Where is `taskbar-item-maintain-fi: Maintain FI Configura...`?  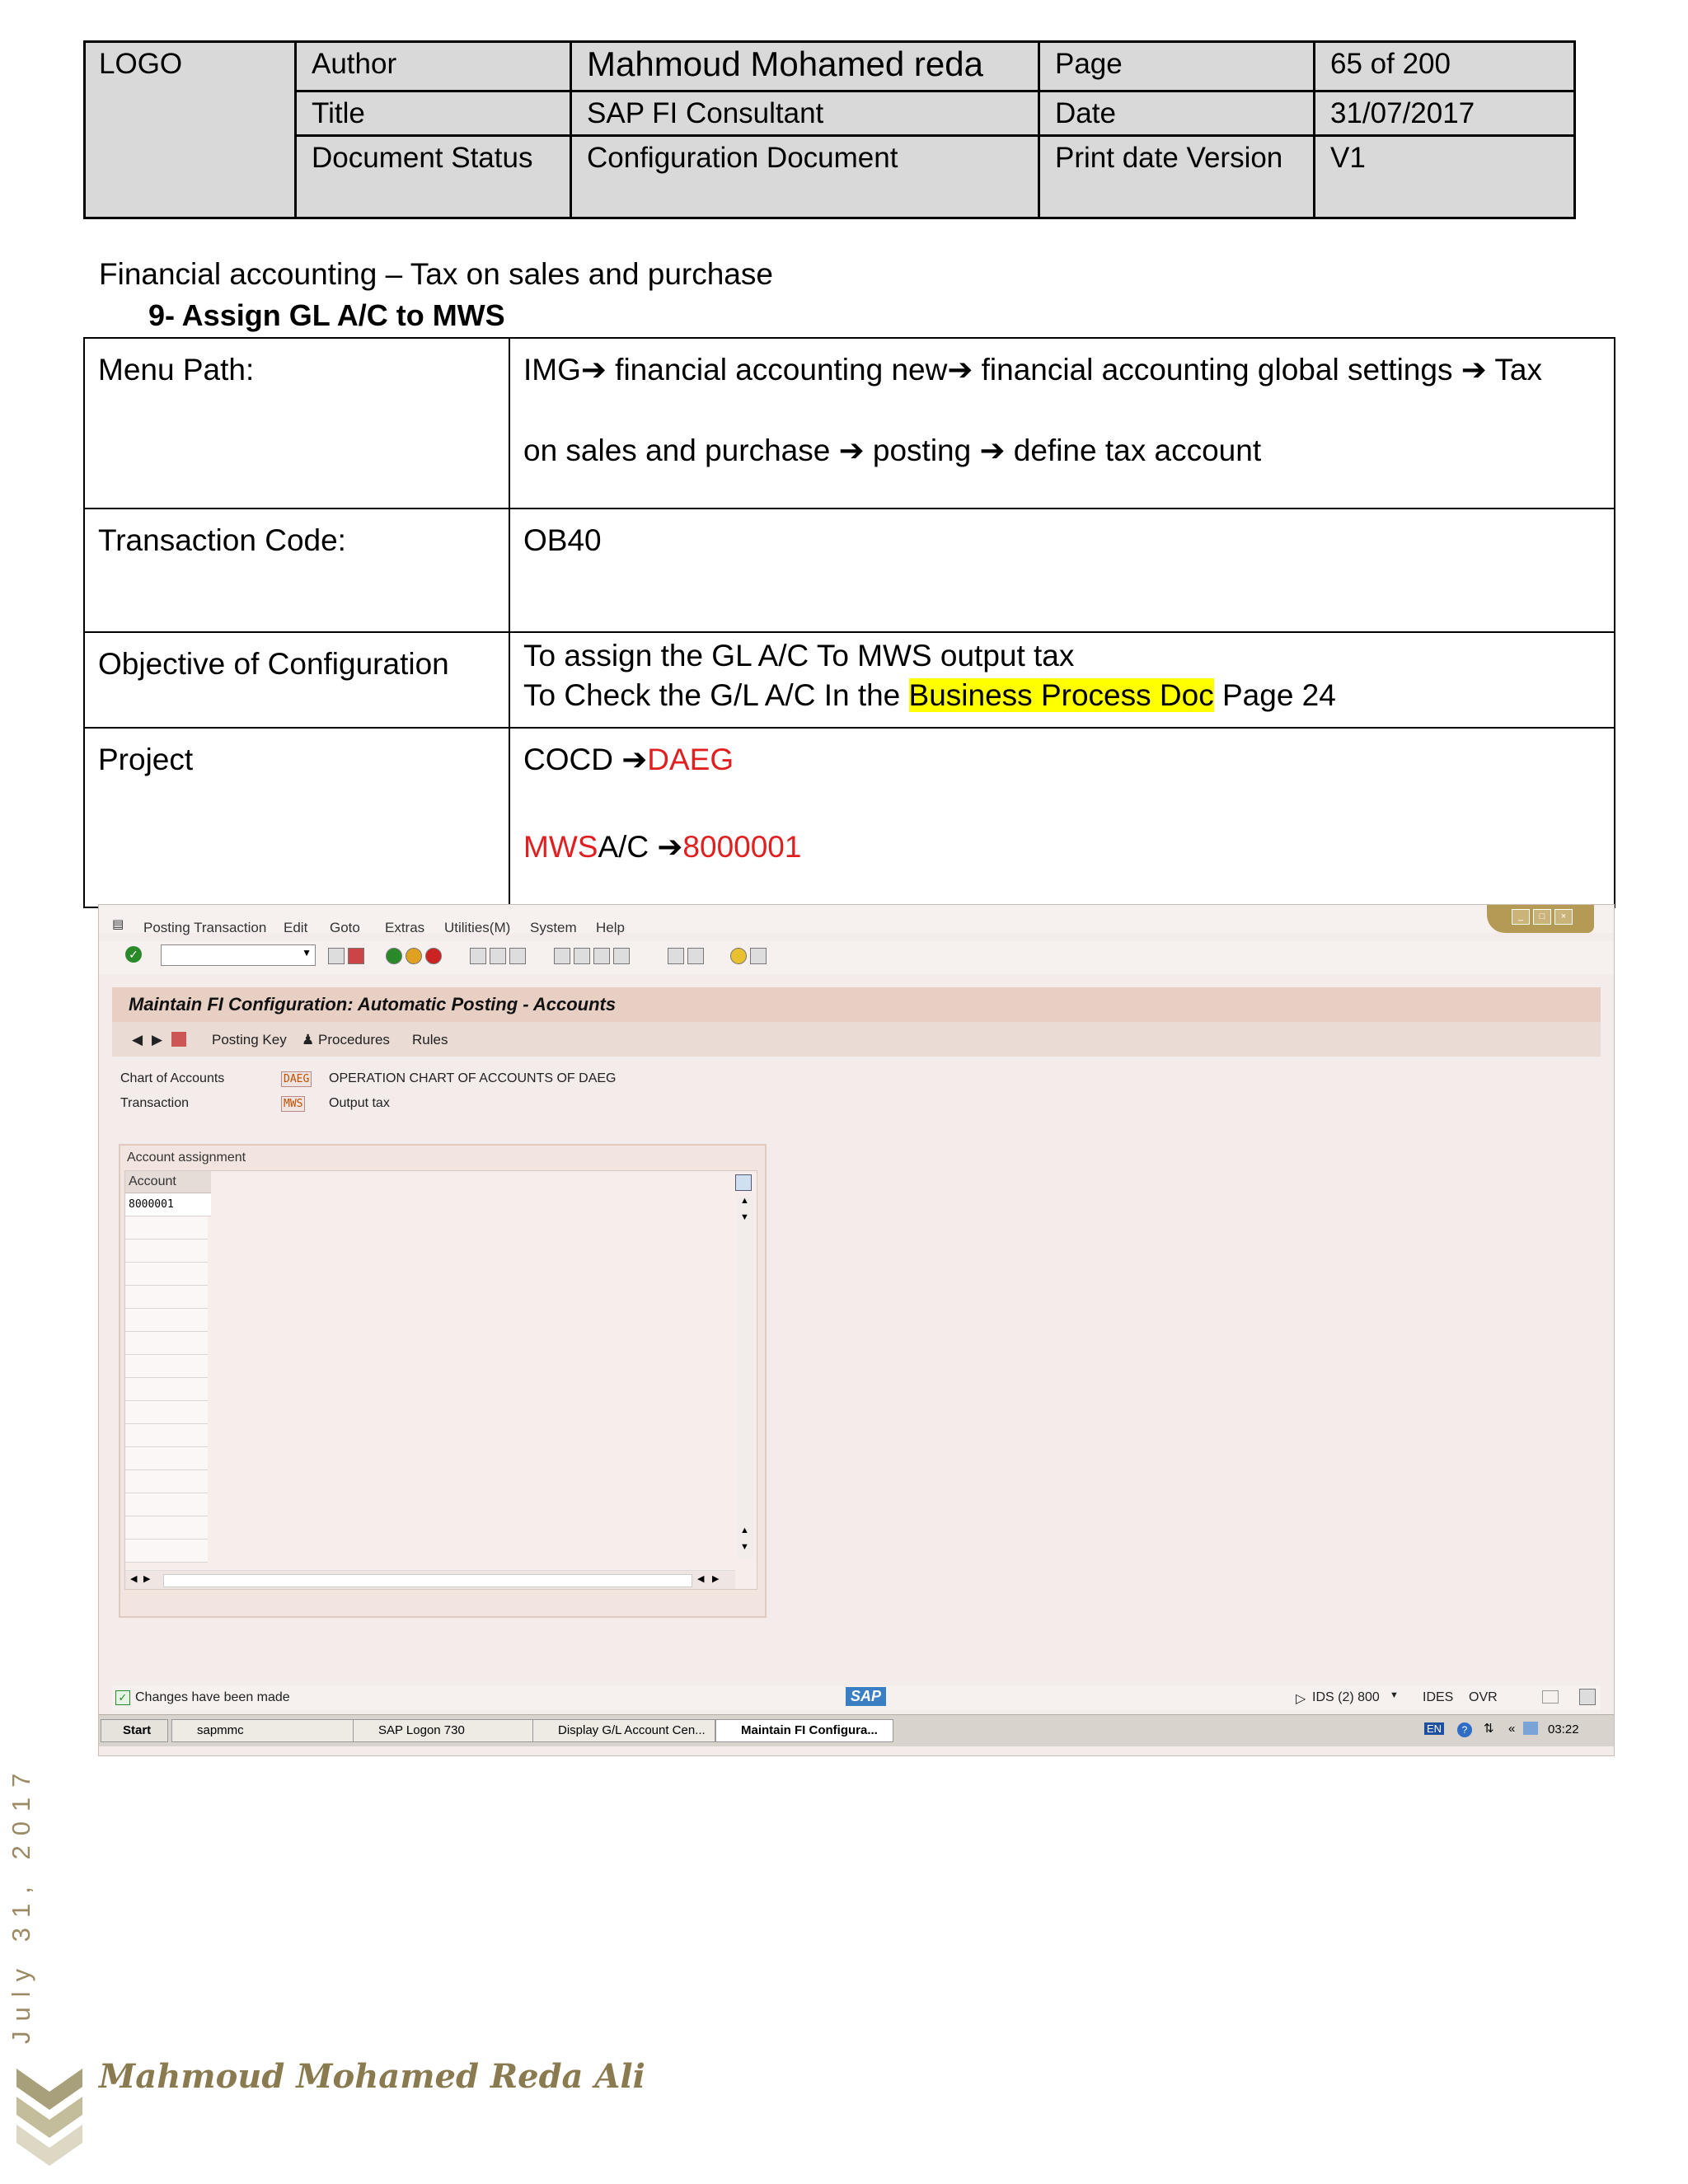
taskbar-item-maintain-fi: Maintain FI Configura... is located at coordinates (804, 1730).